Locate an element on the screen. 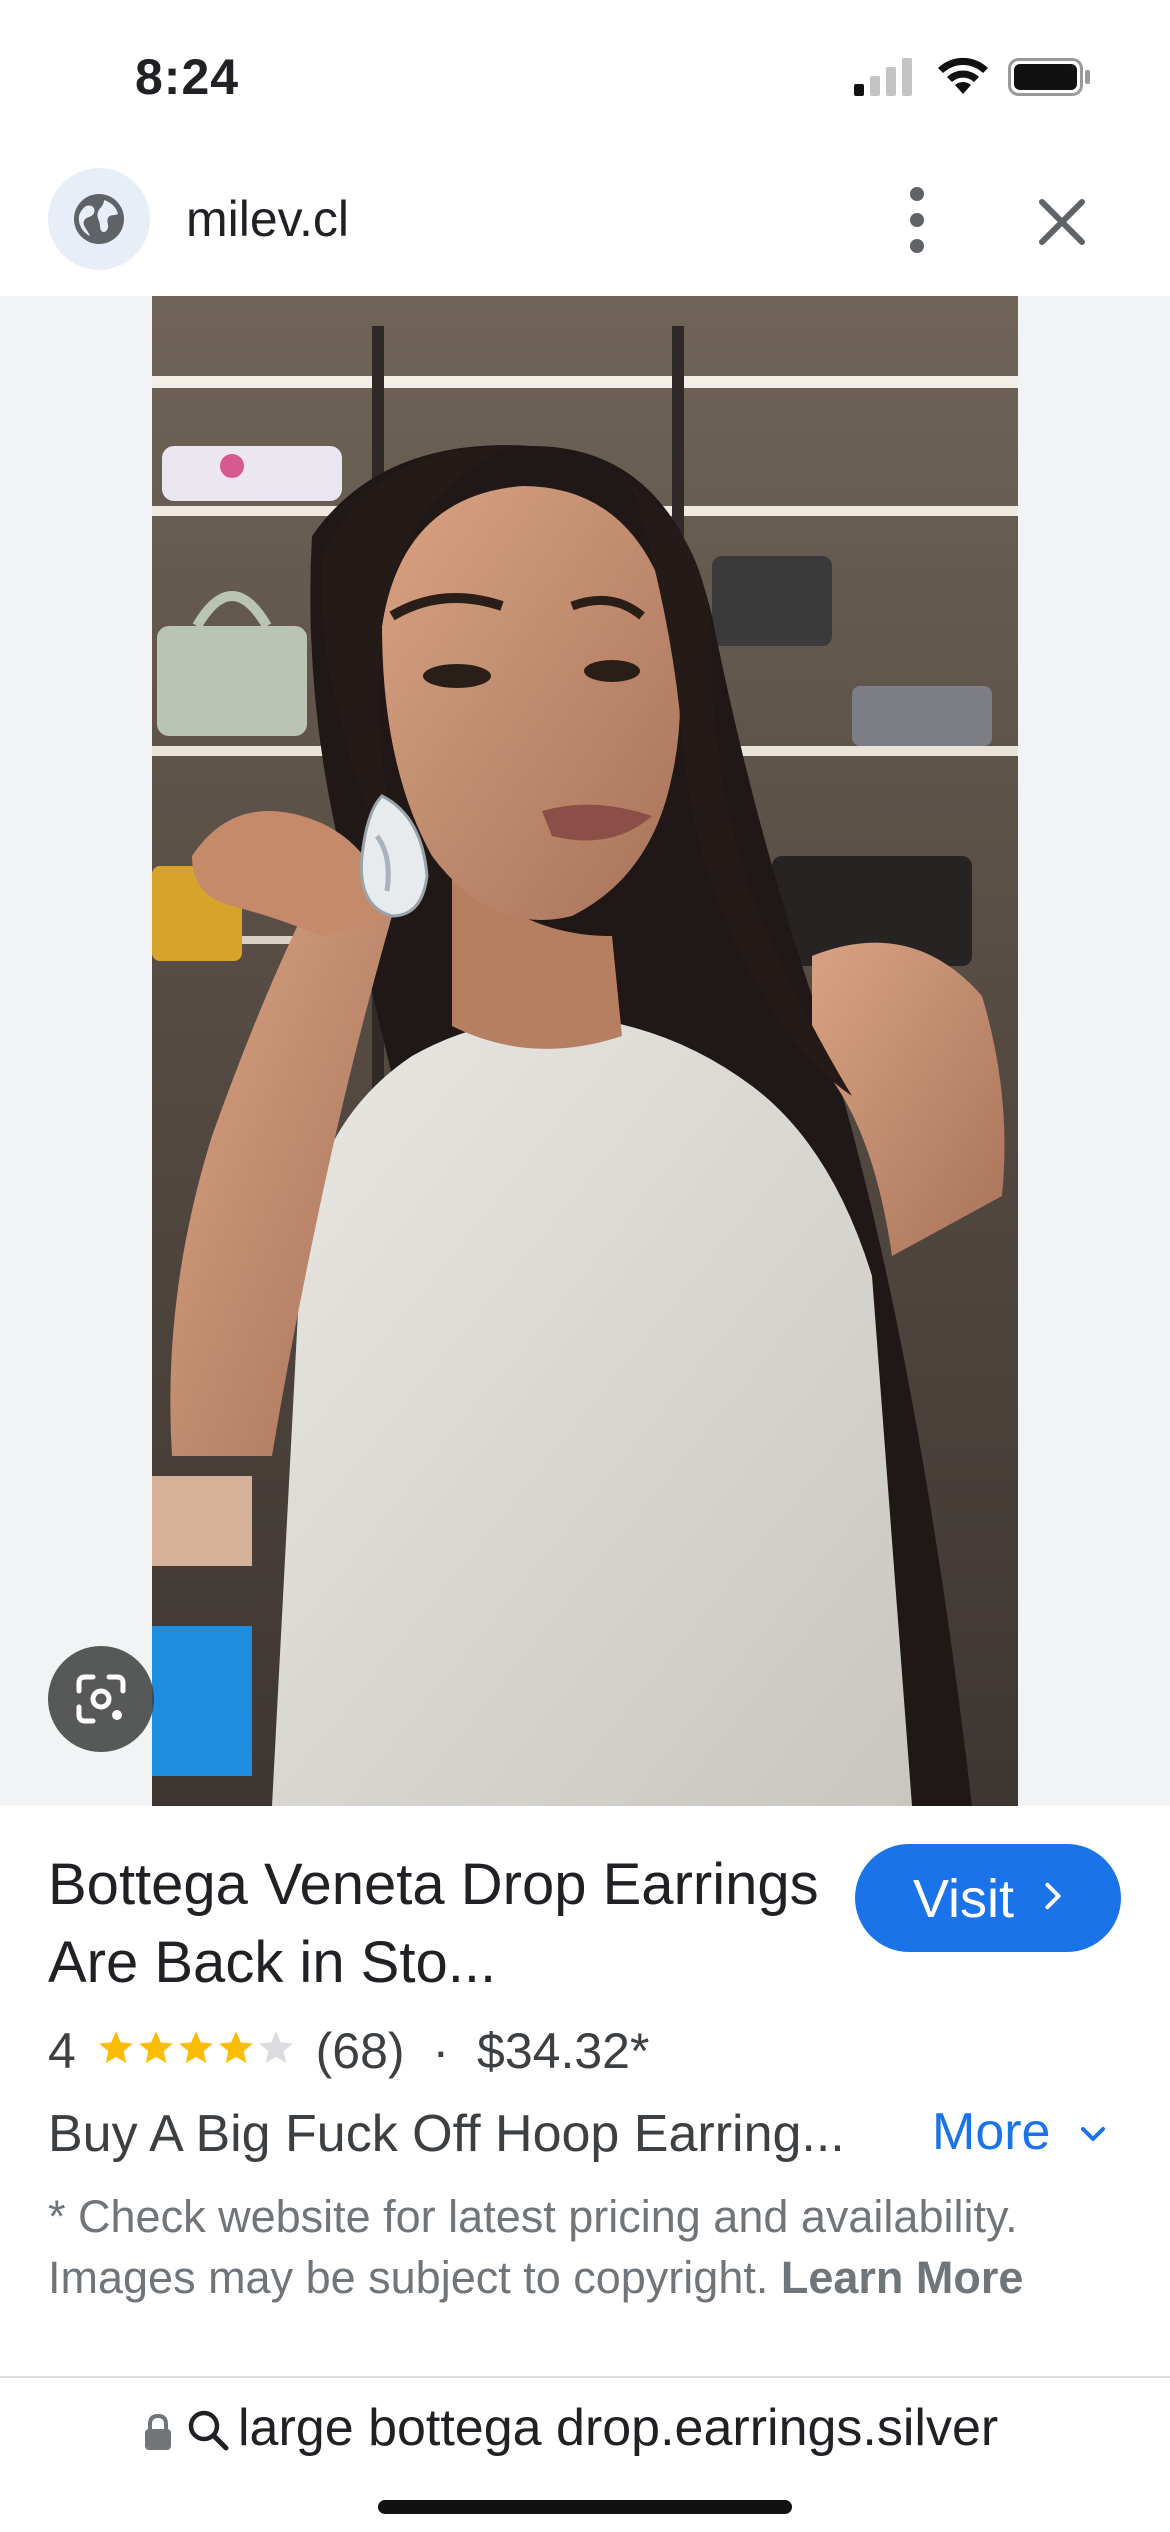 This screenshot has height=2532, width=1170. chevron-down-icon is located at coordinates (1093, 2135).